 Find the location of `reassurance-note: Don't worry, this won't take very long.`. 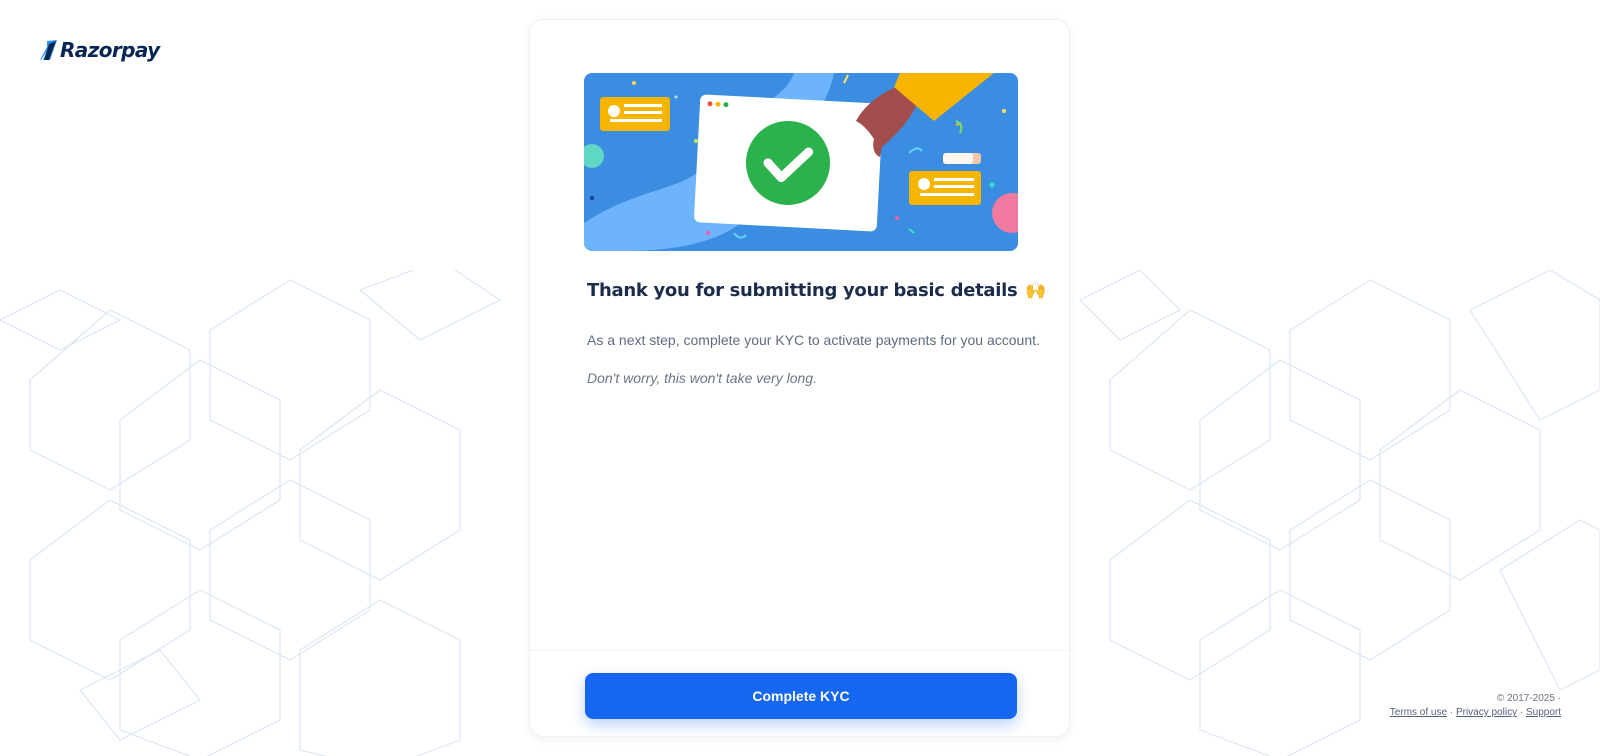

reassurance-note: Don't worry, this won't take very long. is located at coordinates (702, 378).